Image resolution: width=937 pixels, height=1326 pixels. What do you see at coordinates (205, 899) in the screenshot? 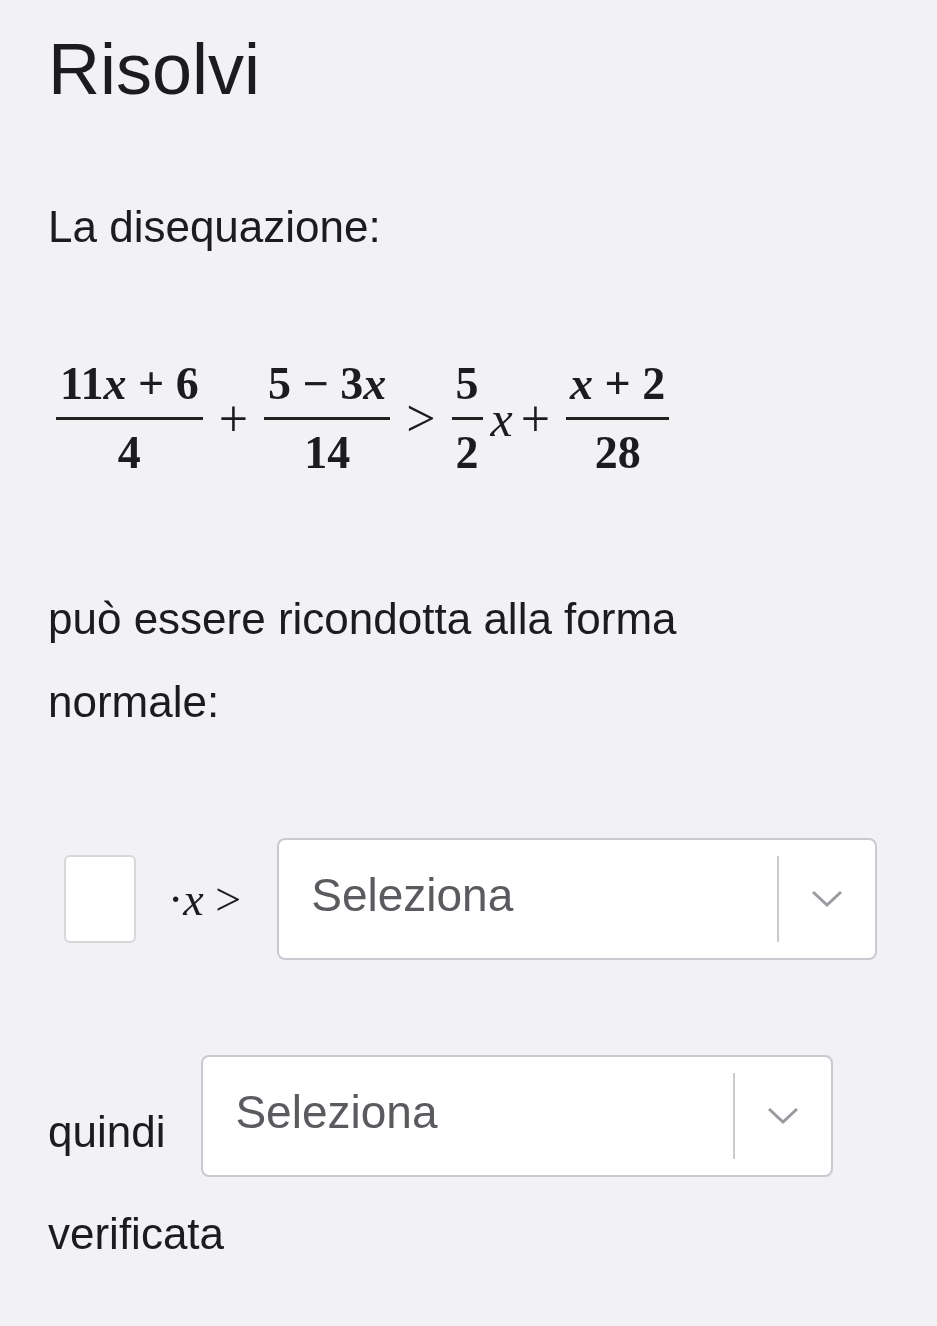
I see `math-expression: ·x >` at bounding box center [205, 899].